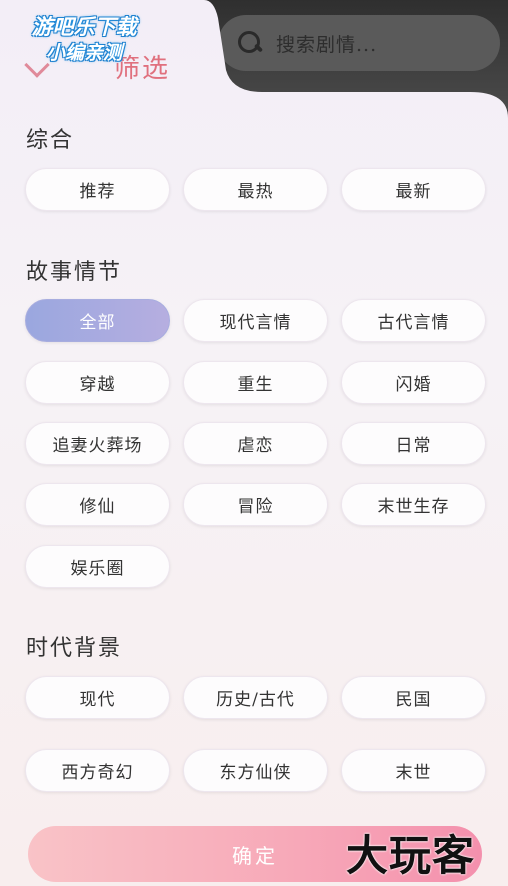 This screenshot has width=508, height=886. I want to click on chip-doomsday: 末世, so click(413, 770).